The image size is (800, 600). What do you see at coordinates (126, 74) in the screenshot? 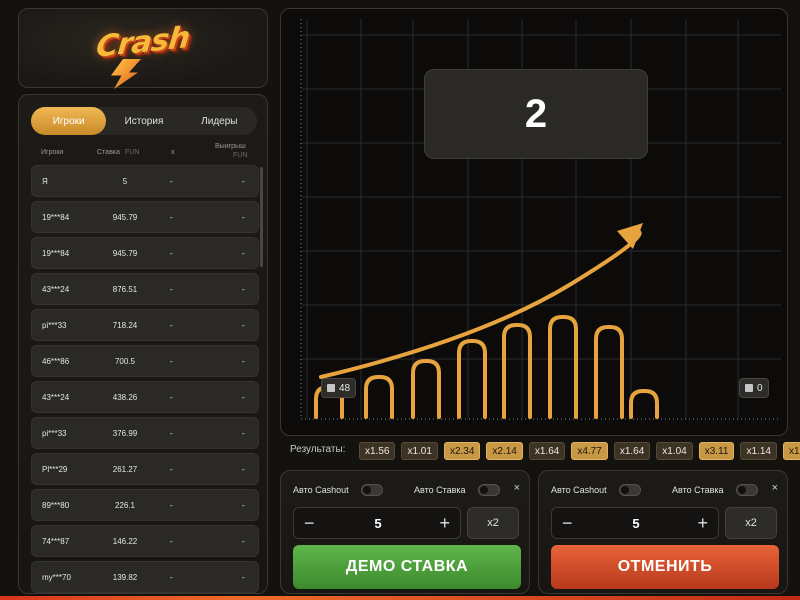
I see `lightning-icon` at bounding box center [126, 74].